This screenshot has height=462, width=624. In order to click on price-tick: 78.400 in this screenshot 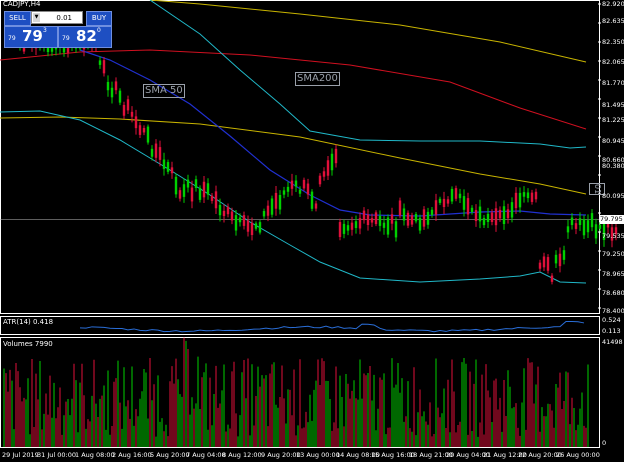, I will do `click(613, 311)`.